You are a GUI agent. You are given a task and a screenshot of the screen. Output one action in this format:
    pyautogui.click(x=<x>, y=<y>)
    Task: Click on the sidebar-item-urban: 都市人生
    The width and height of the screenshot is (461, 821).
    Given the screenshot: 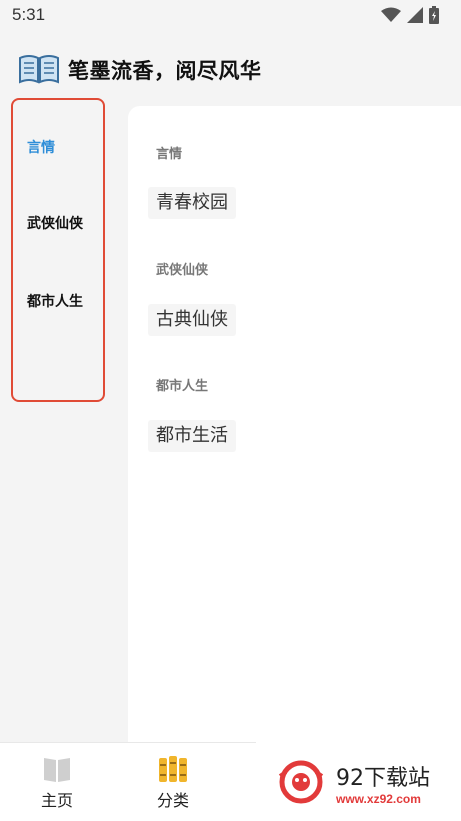 What is the action you would take?
    pyautogui.click(x=55, y=301)
    